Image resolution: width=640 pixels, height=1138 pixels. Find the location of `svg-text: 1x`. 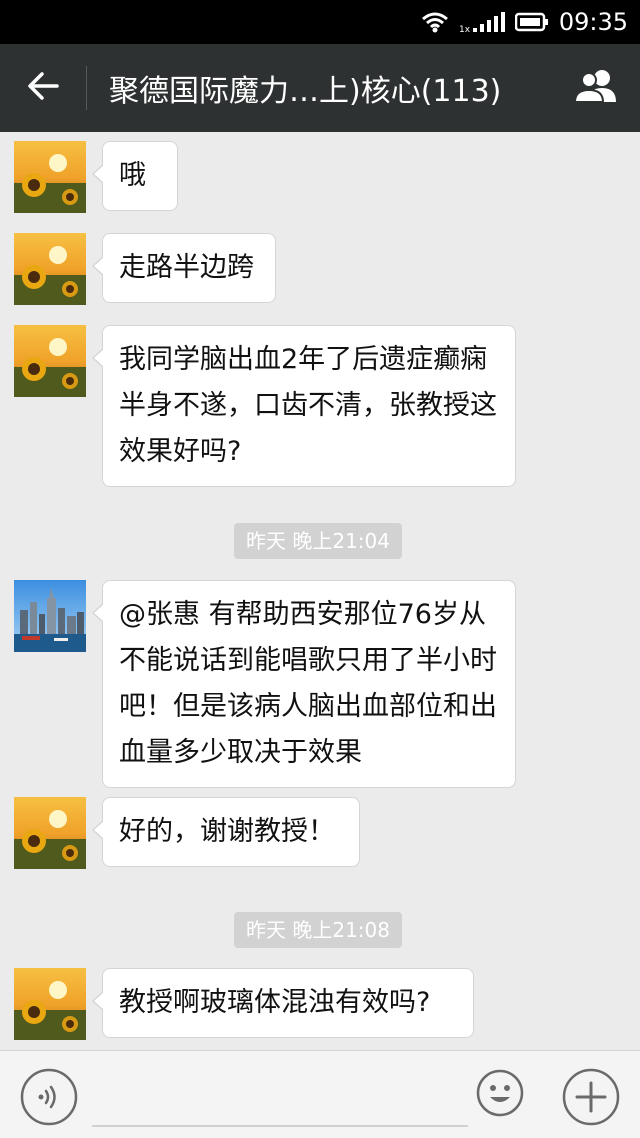

svg-text: 1x is located at coordinates (465, 29).